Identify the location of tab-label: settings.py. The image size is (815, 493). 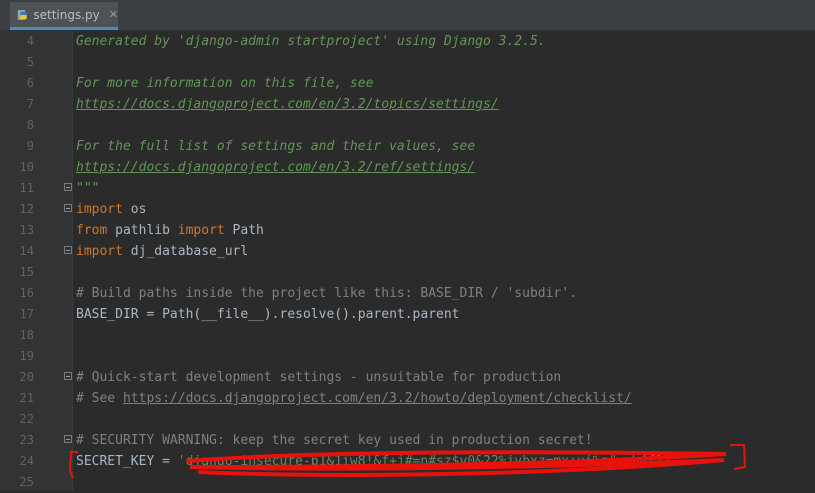
(66, 14).